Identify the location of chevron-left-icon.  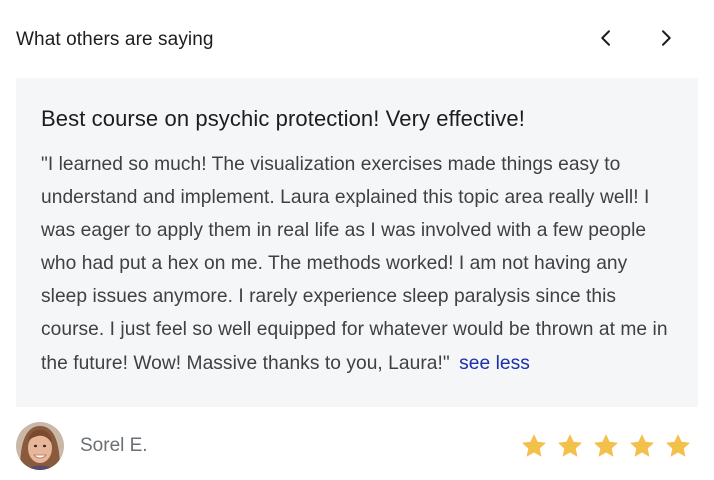
(605, 38).